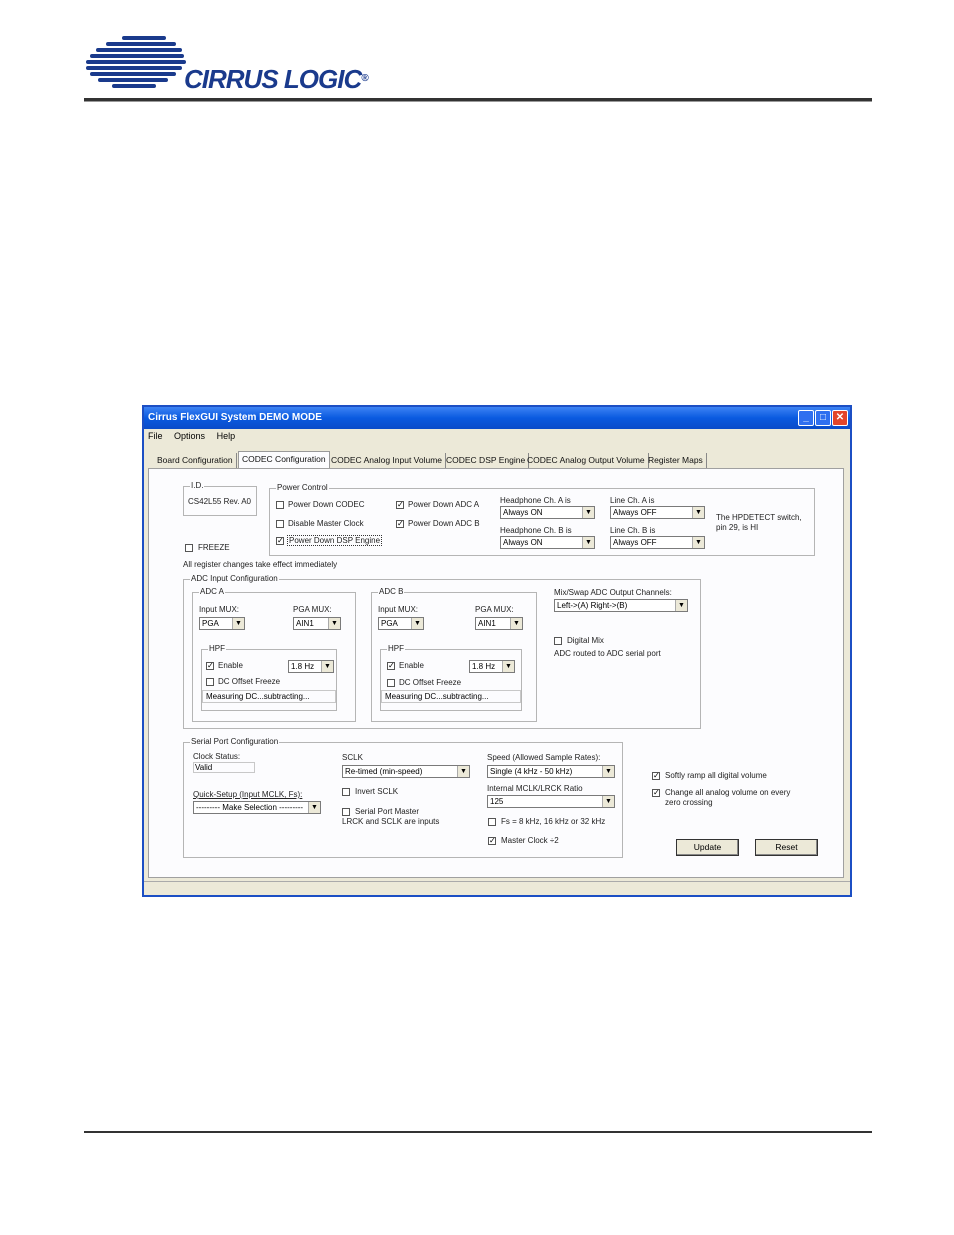 This screenshot has height=1235, width=954. What do you see at coordinates (523, 512) in the screenshot?
I see `hp-a-value: Always ON` at bounding box center [523, 512].